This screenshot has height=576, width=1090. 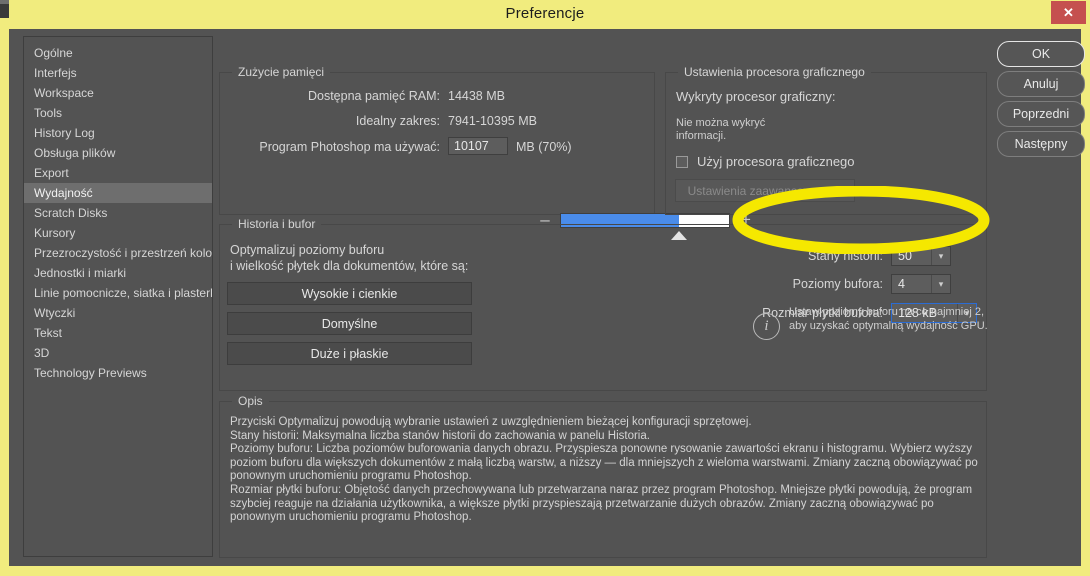 What do you see at coordinates (250, 401) in the screenshot?
I see `description-group-title: Opis` at bounding box center [250, 401].